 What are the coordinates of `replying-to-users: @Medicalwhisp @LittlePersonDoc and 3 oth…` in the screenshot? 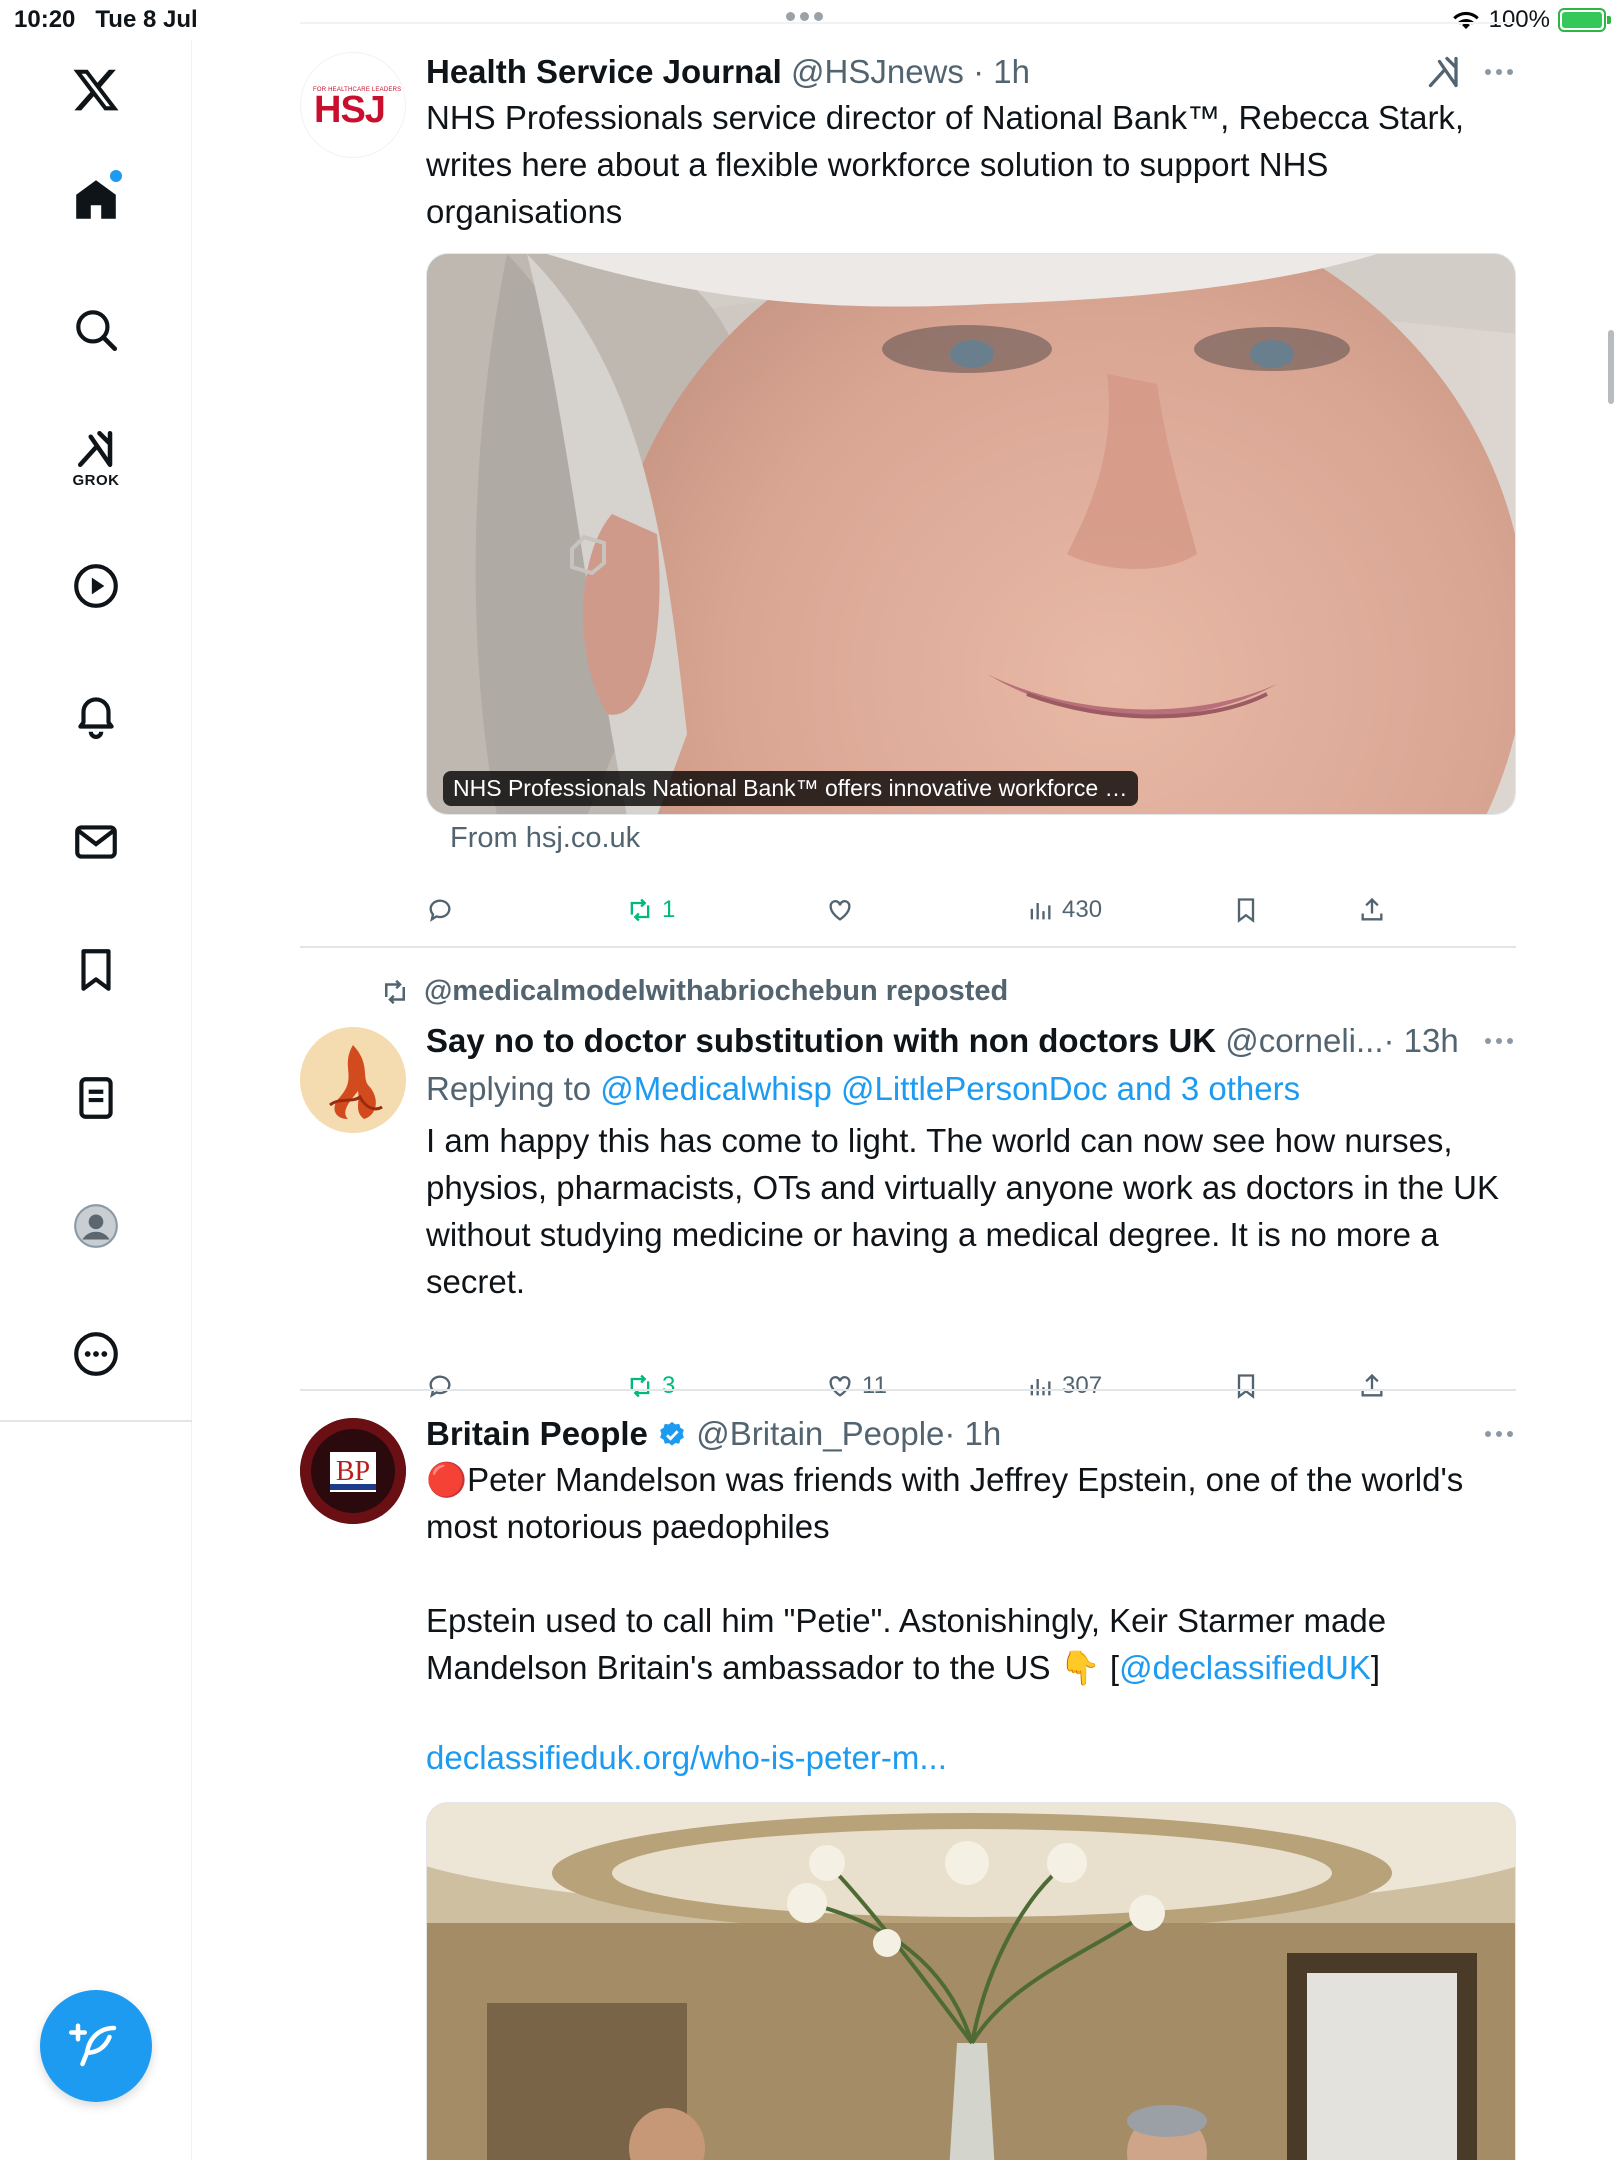 It's located at (950, 1088).